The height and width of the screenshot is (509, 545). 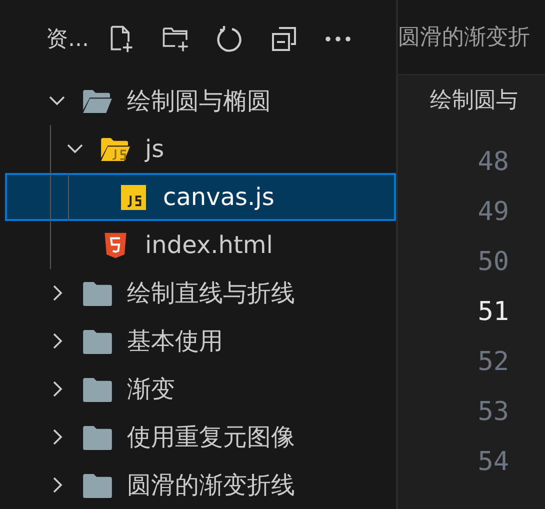 I want to click on breadcrumb: 绘制圆与, so click(x=474, y=100).